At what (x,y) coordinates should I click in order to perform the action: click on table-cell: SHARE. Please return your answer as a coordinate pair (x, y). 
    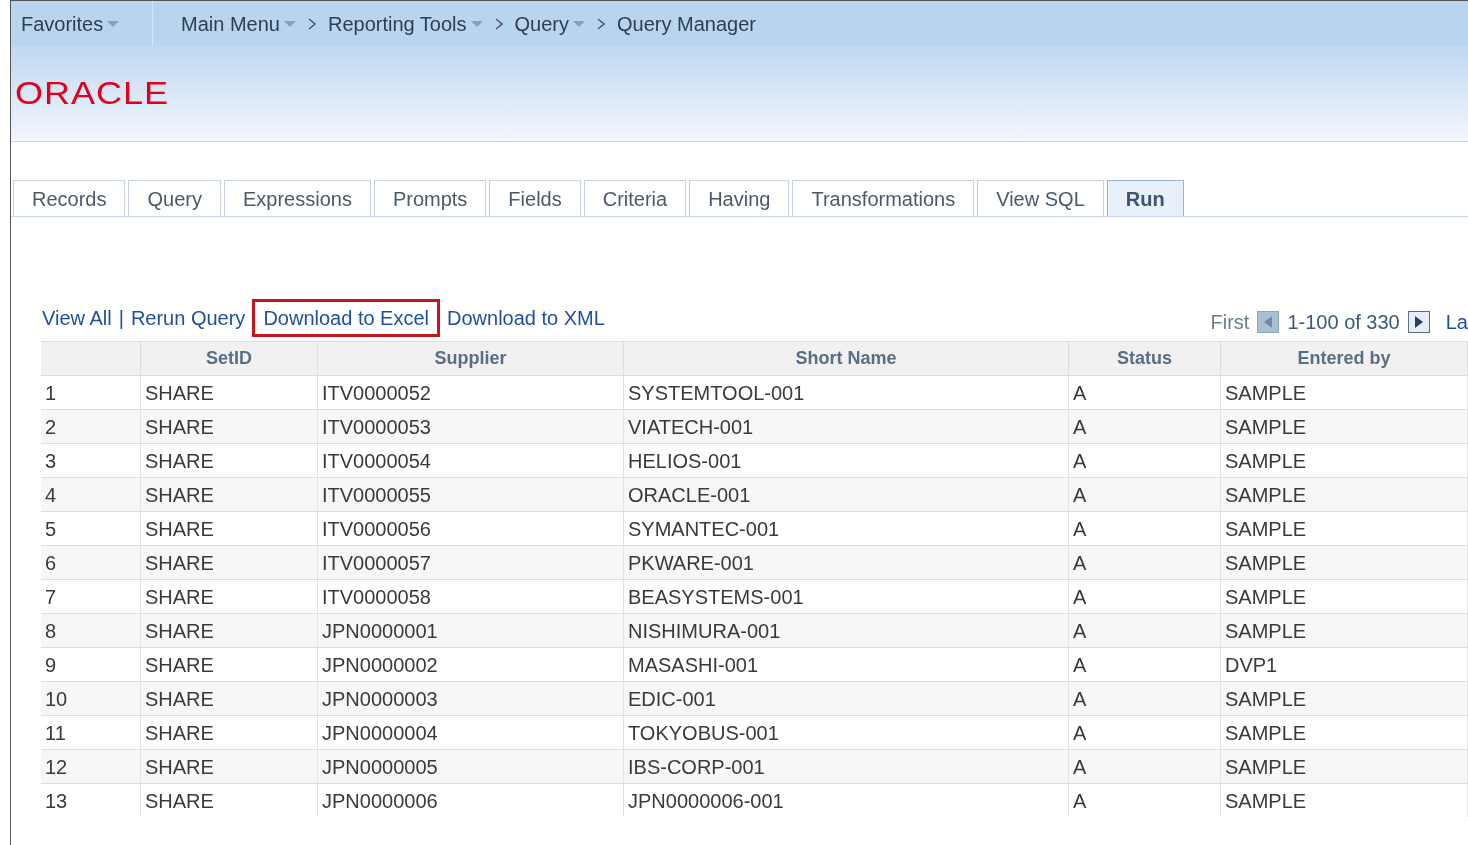
    Looking at the image, I should click on (229, 800).